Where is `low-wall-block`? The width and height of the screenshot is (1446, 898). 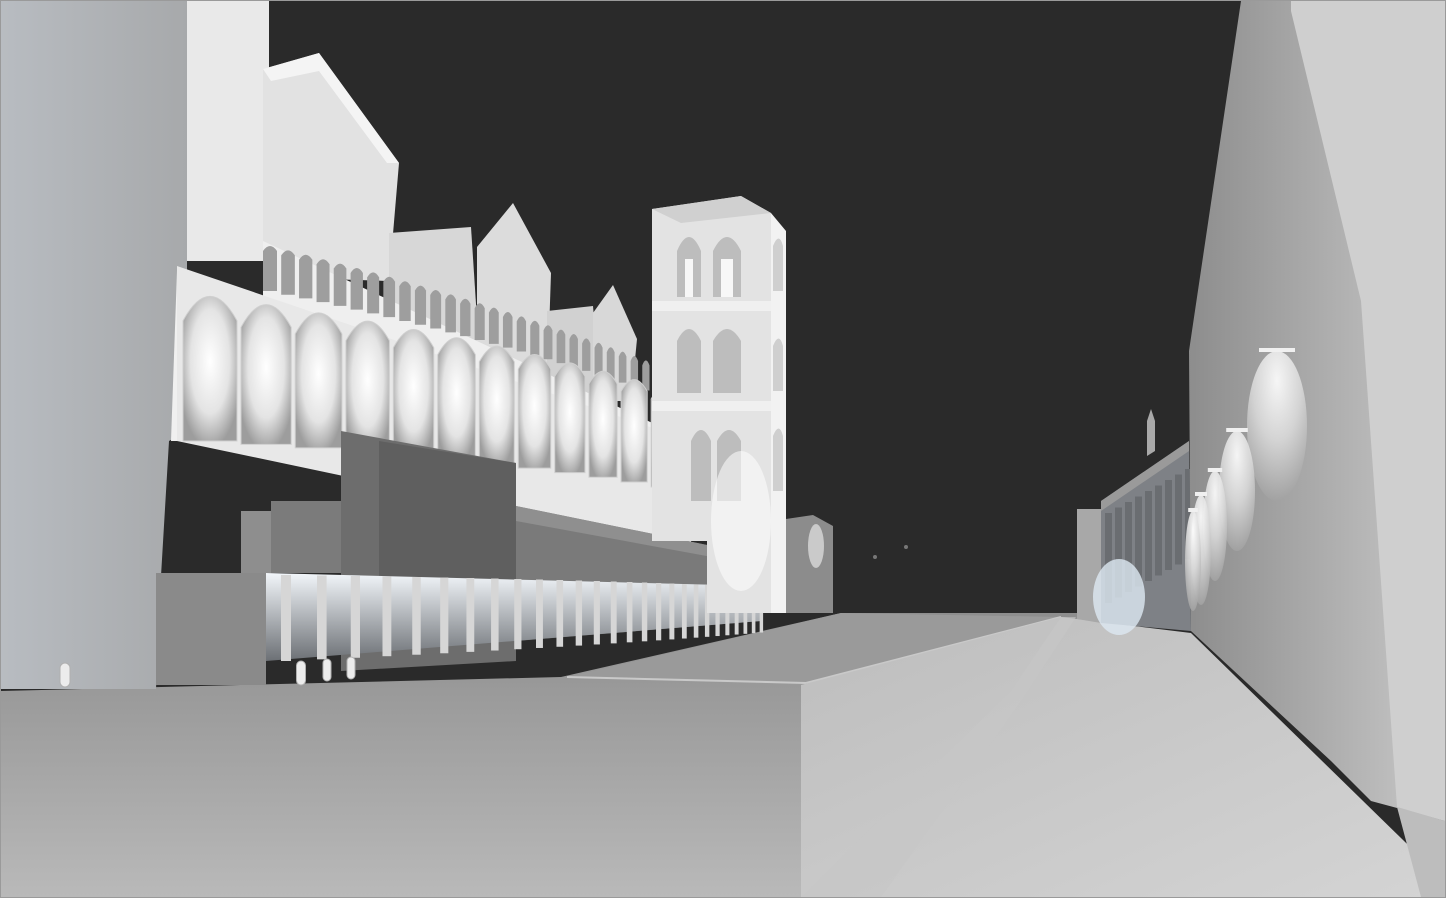
low-wall-block is located at coordinates (211, 629).